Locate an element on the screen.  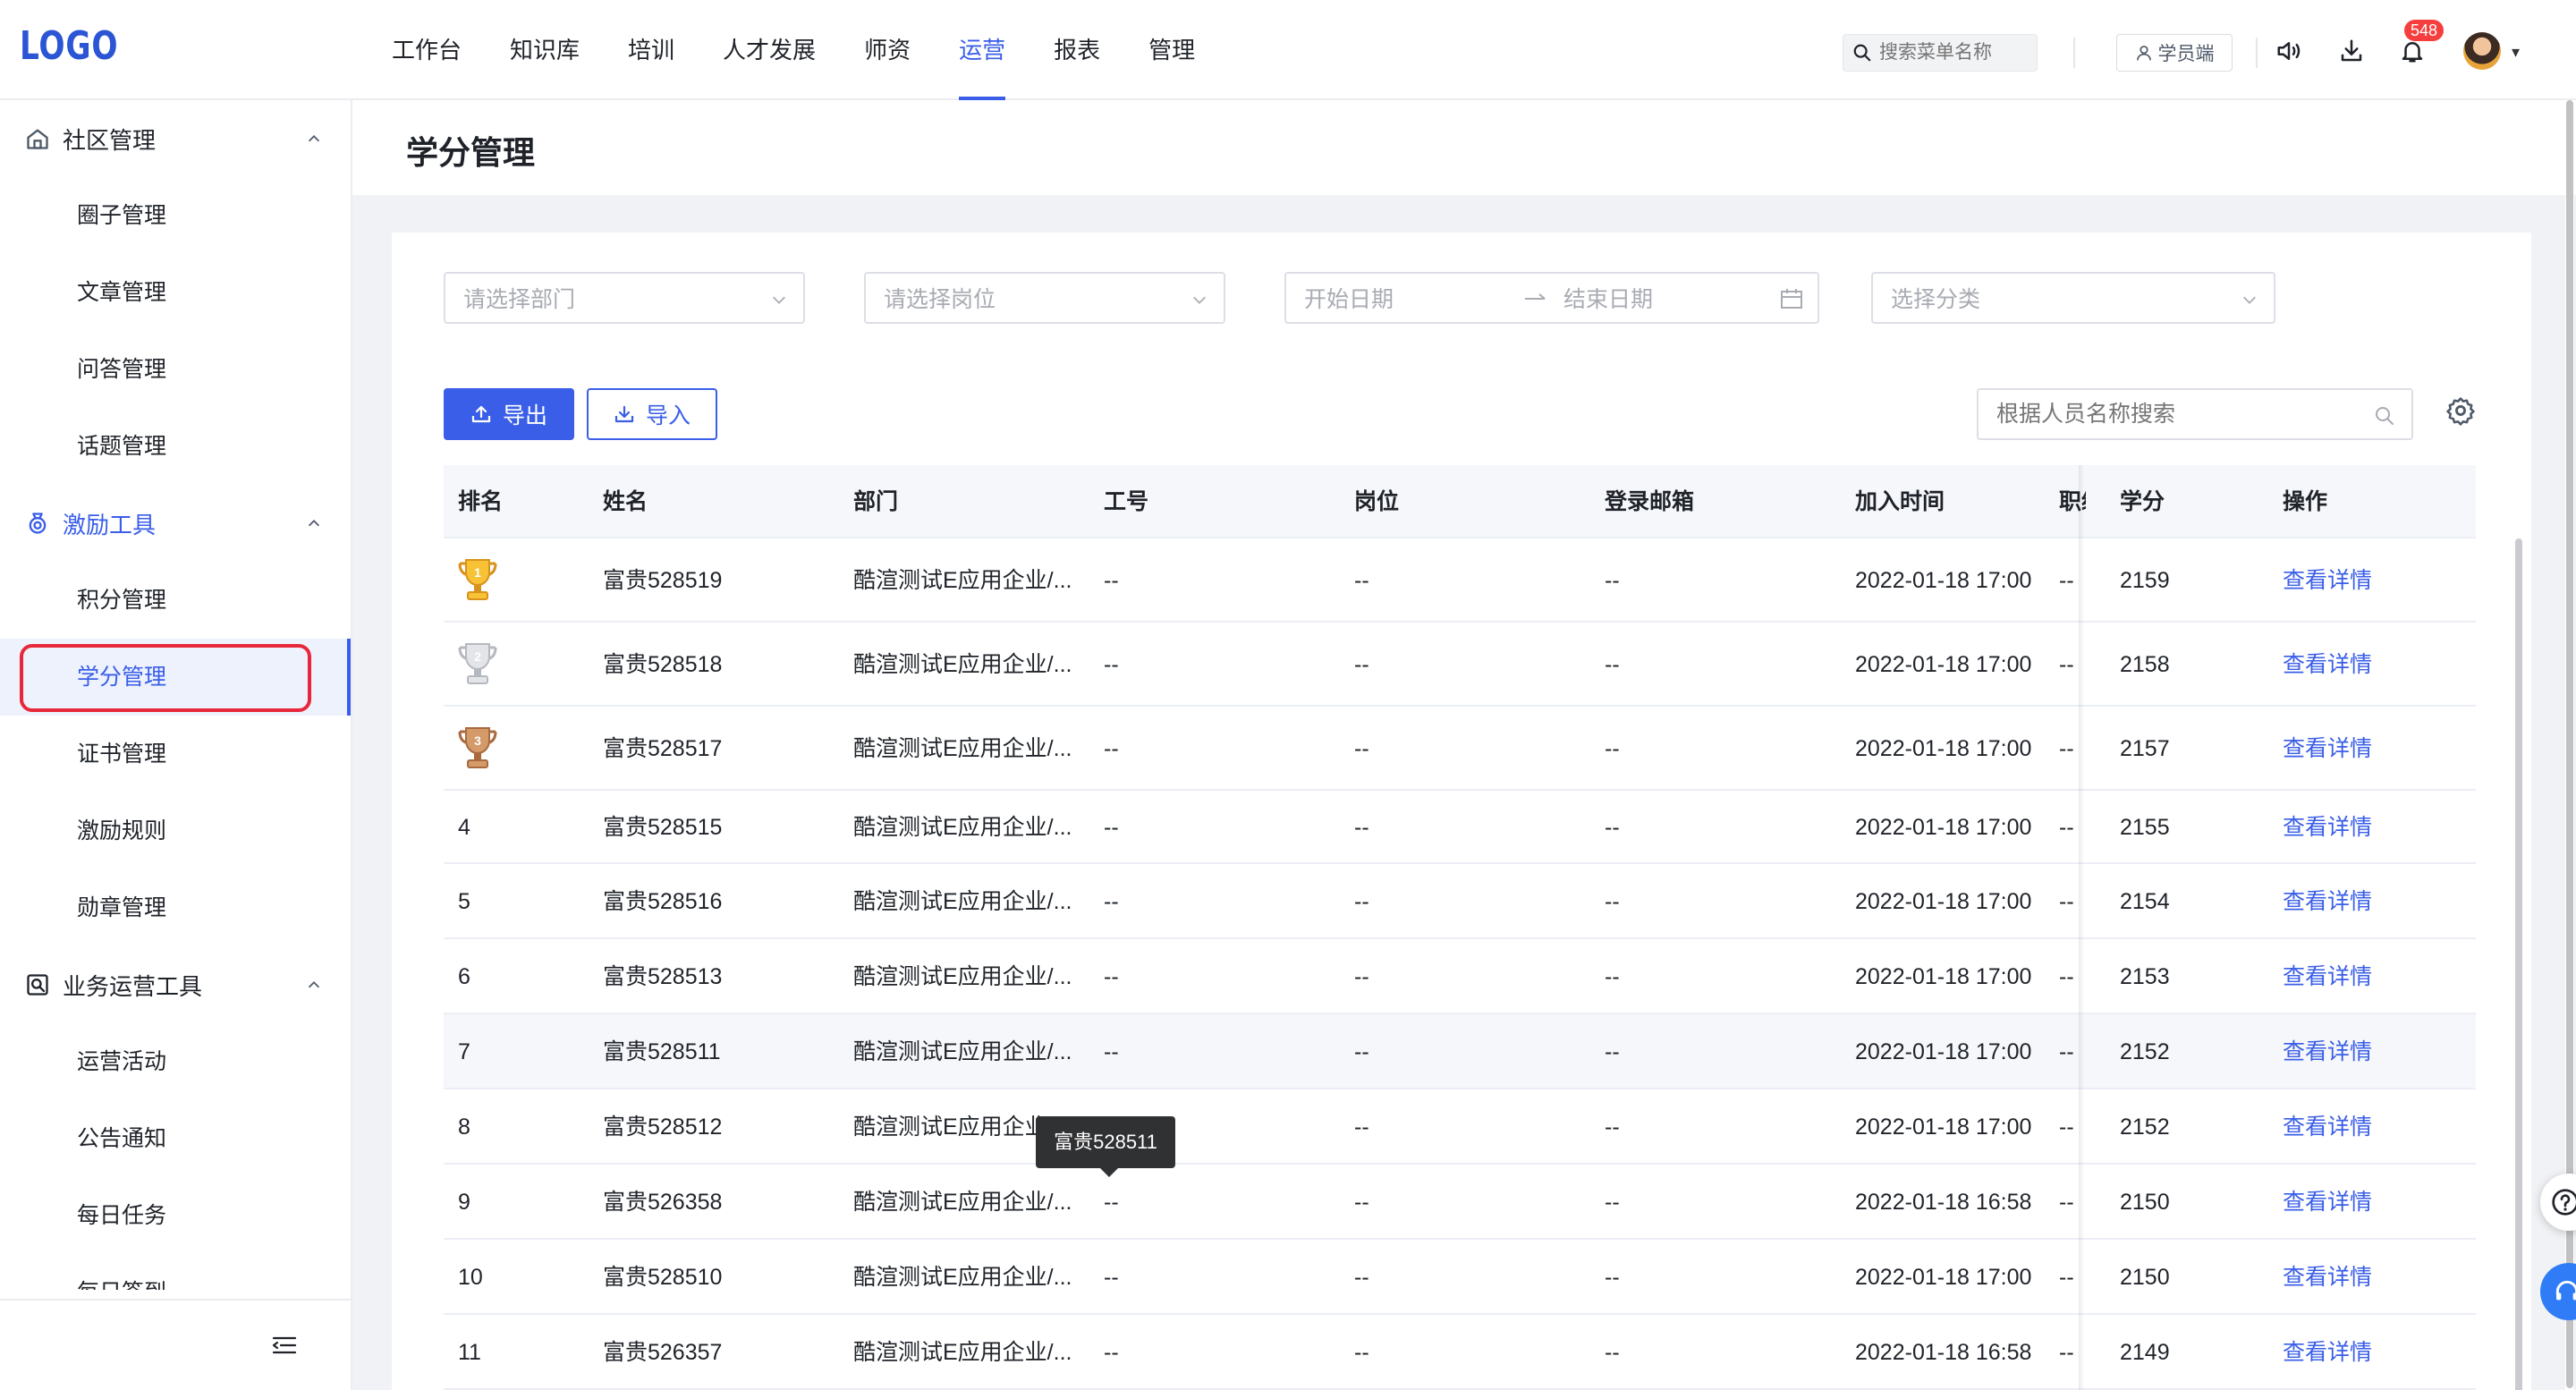
sidebar-item-certificate-management: 证书管理 is located at coordinates (175, 754).